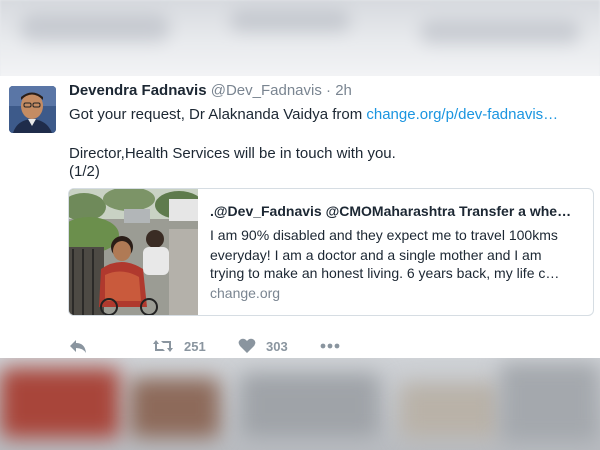  Describe the element at coordinates (245, 293) in the screenshot. I see `card-domain: change.org` at that location.